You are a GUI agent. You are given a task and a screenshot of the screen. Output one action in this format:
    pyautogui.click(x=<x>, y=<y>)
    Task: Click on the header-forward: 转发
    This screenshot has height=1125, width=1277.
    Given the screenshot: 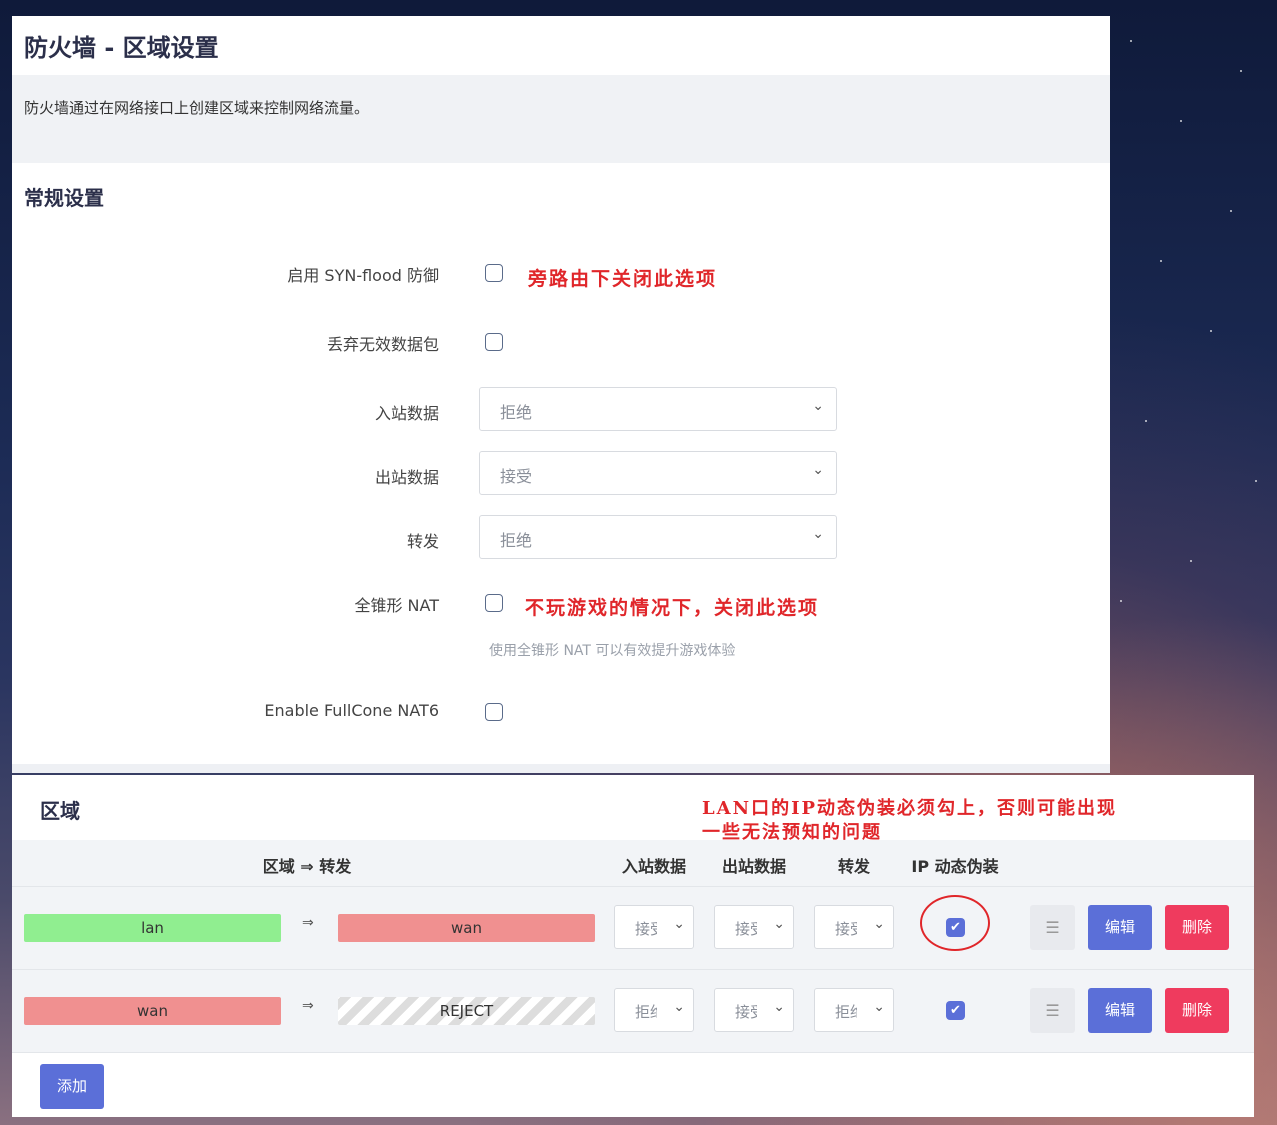 What is the action you would take?
    pyautogui.click(x=853, y=866)
    